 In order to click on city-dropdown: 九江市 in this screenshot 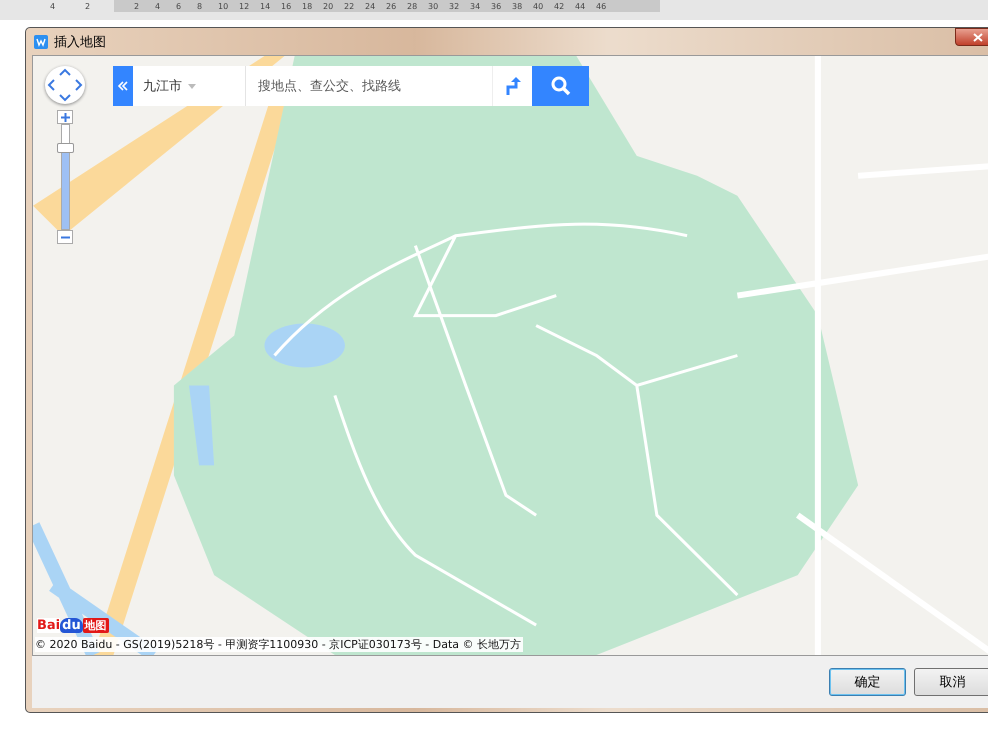, I will do `click(189, 86)`.